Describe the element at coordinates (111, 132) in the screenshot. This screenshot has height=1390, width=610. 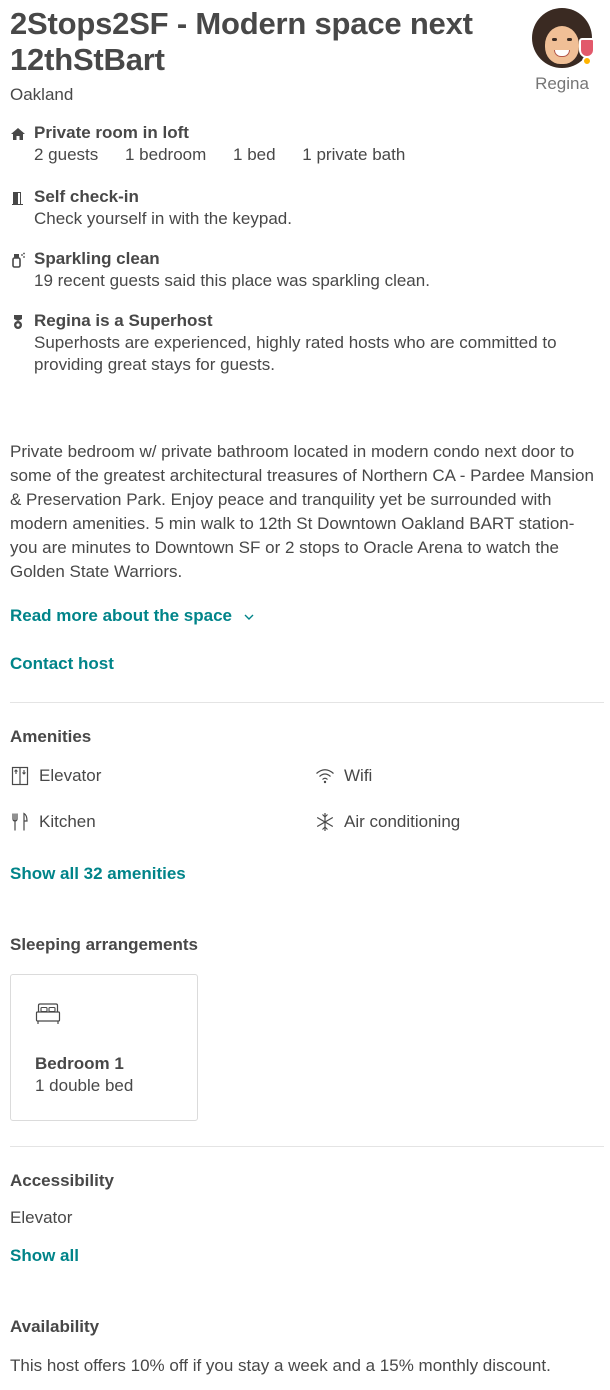
I see `highlight-room-title: Private room in loft` at that location.